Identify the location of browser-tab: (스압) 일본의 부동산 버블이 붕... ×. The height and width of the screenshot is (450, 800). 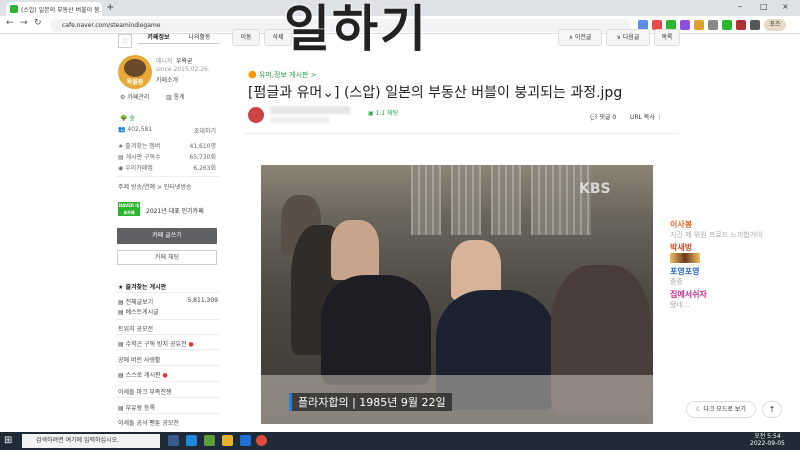
(54, 9).